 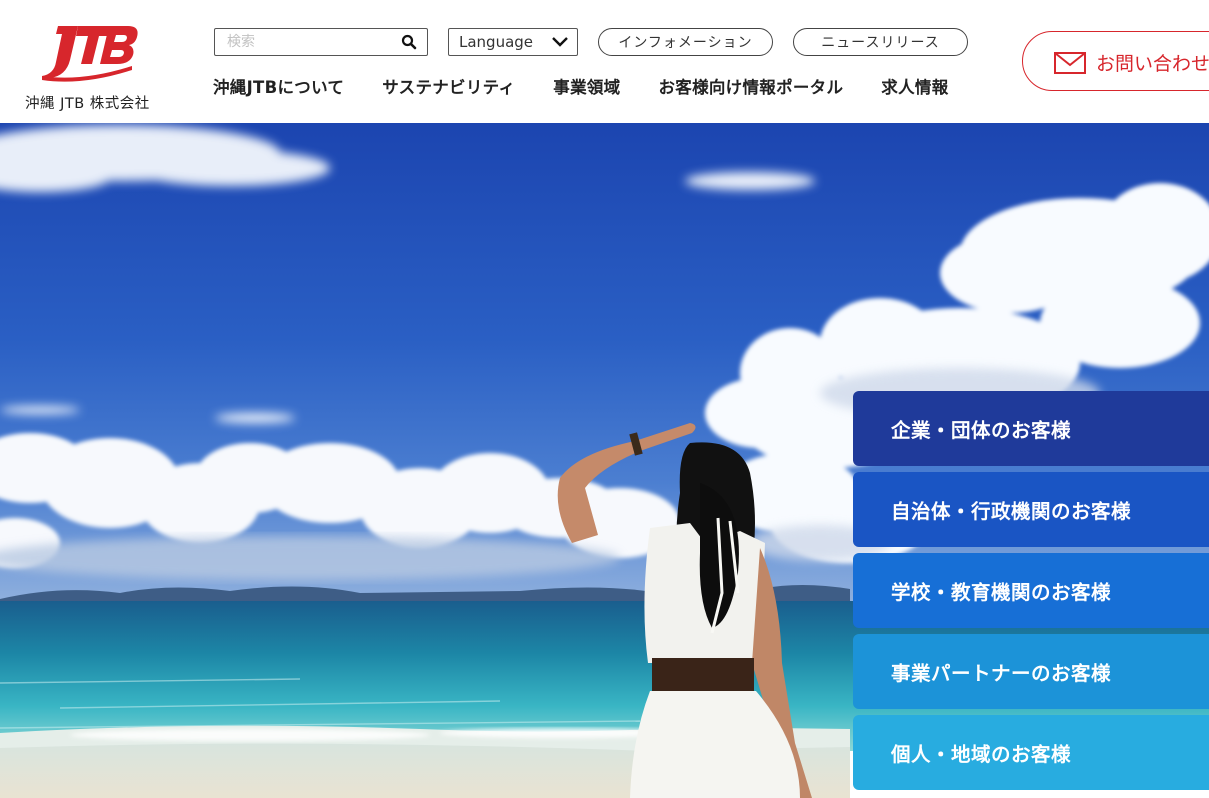 I want to click on company-name: 沖縄 JTB 株式会社, so click(x=87, y=104).